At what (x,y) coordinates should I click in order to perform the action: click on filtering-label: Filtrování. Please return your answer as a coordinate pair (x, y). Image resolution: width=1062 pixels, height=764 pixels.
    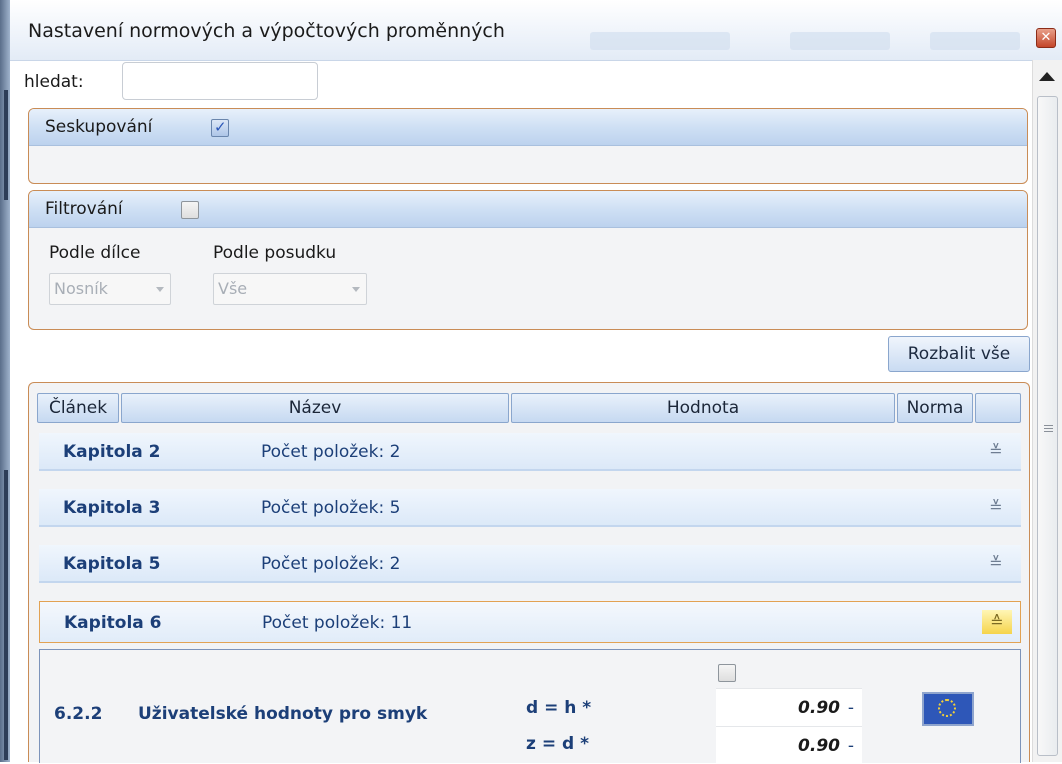
    Looking at the image, I should click on (84, 209).